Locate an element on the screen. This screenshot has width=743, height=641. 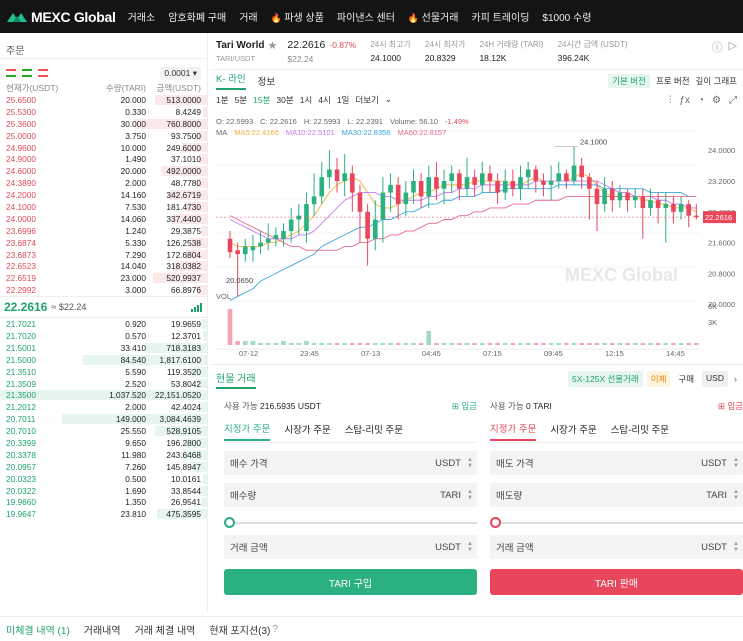
sell-tab-market: 시장가 주문 is located at coordinates (573, 431).